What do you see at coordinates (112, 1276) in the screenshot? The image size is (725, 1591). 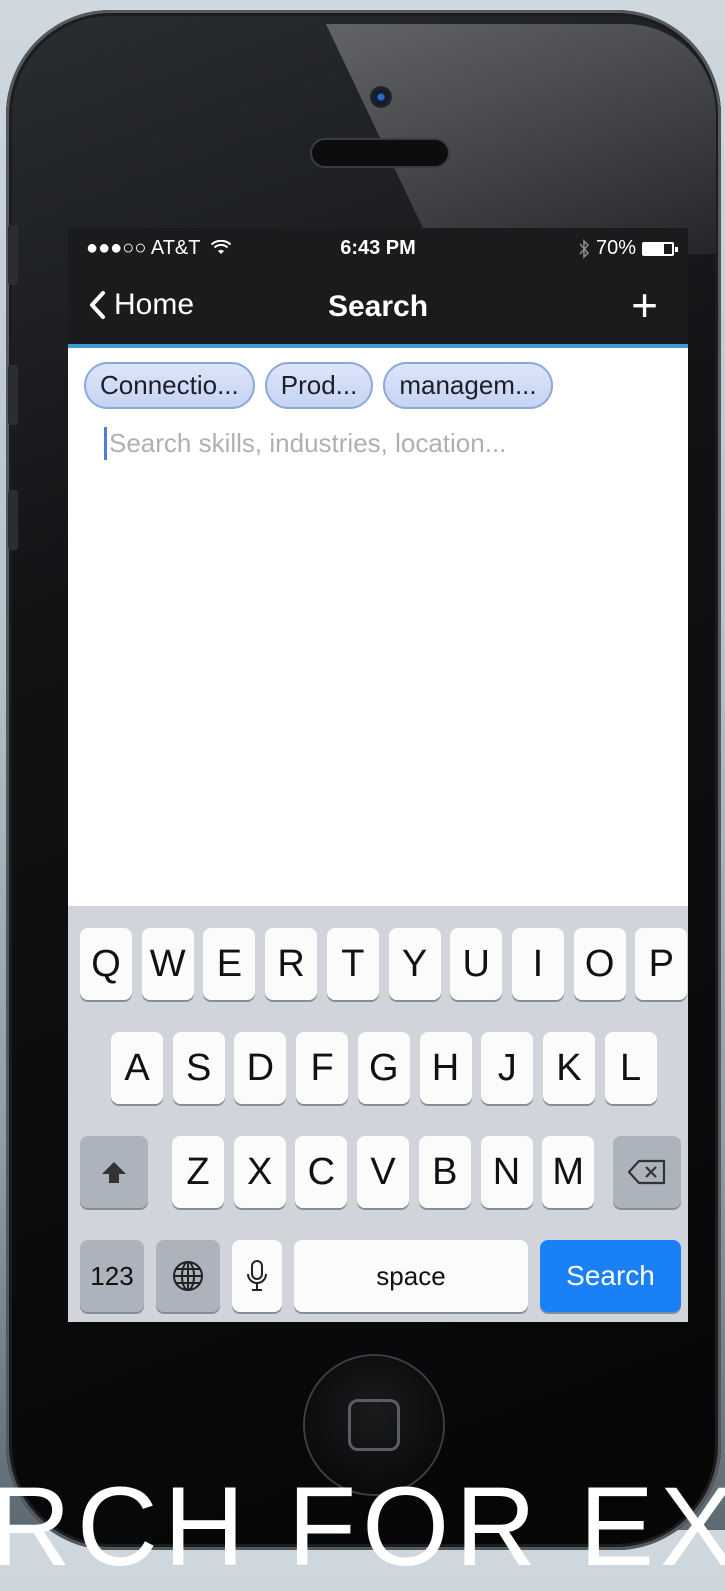 I see `numbers-key: 123` at bounding box center [112, 1276].